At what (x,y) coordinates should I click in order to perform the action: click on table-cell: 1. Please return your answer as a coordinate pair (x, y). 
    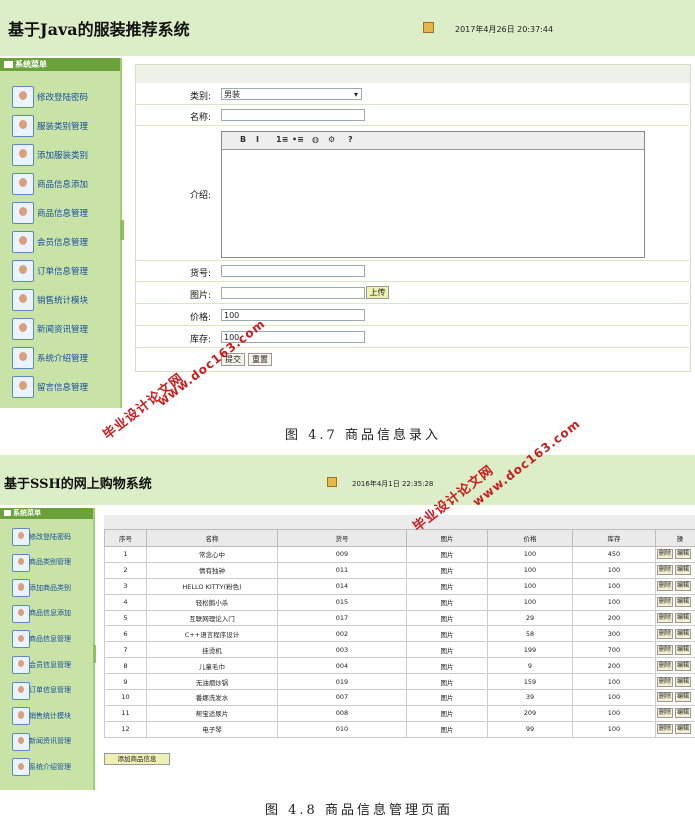
    Looking at the image, I should click on (125, 554).